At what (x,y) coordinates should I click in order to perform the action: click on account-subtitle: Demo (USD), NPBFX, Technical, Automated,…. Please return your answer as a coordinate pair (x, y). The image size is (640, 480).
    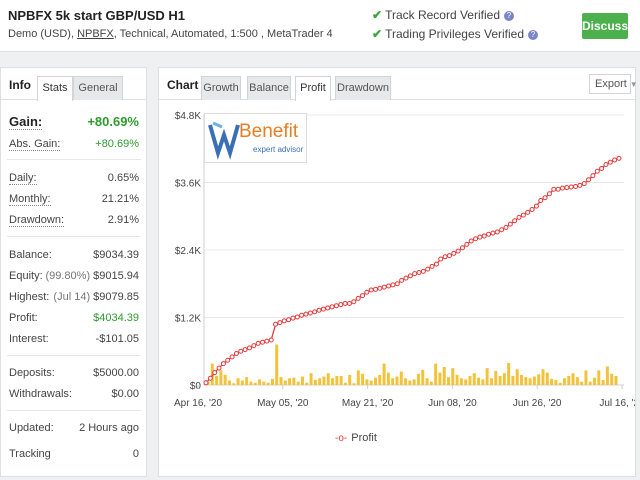
    Looking at the image, I should click on (170, 34).